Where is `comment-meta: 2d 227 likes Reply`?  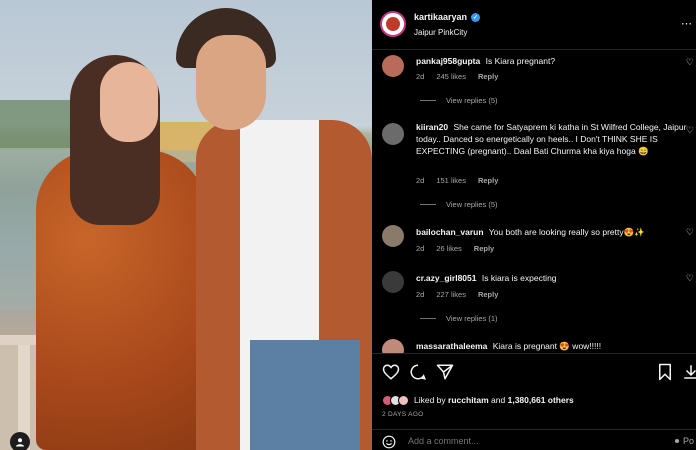 comment-meta: 2d 227 likes Reply is located at coordinates (457, 294).